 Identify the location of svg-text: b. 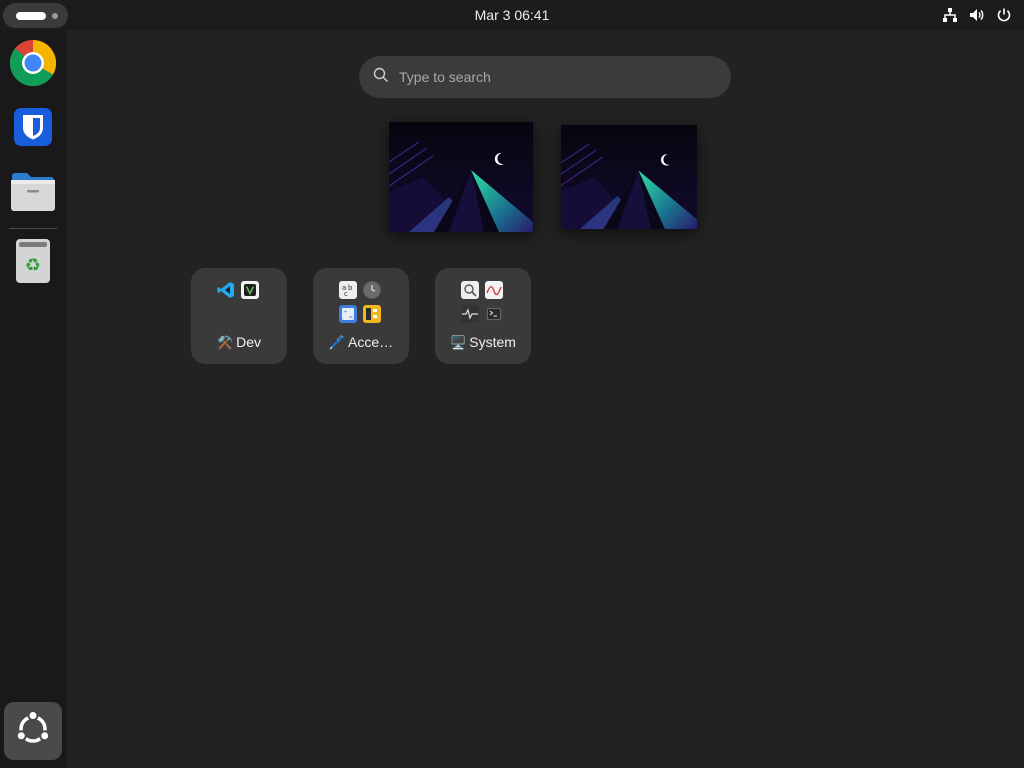
(350, 288).